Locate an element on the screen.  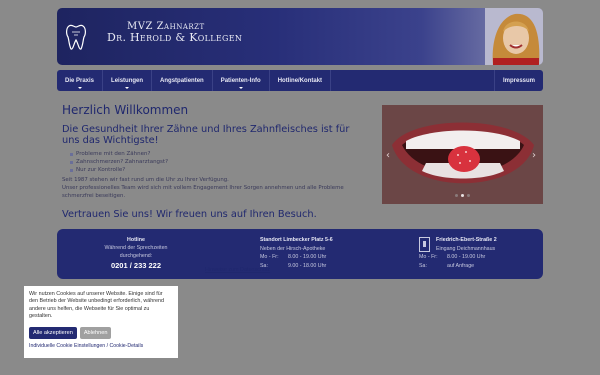
nav-label: Angstpatienten is located at coordinates (182, 80).